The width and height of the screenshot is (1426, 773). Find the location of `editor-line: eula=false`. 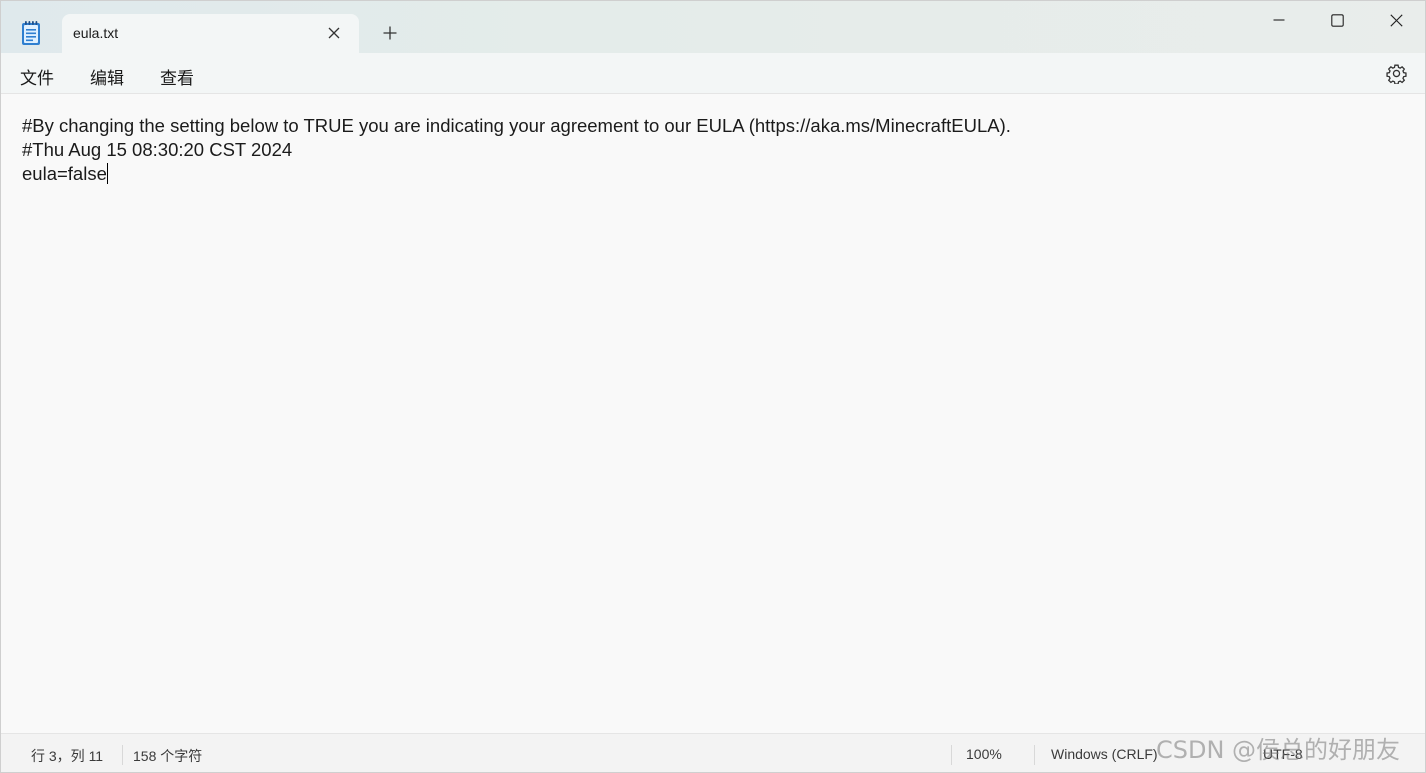

editor-line: eula=false is located at coordinates (64, 173).